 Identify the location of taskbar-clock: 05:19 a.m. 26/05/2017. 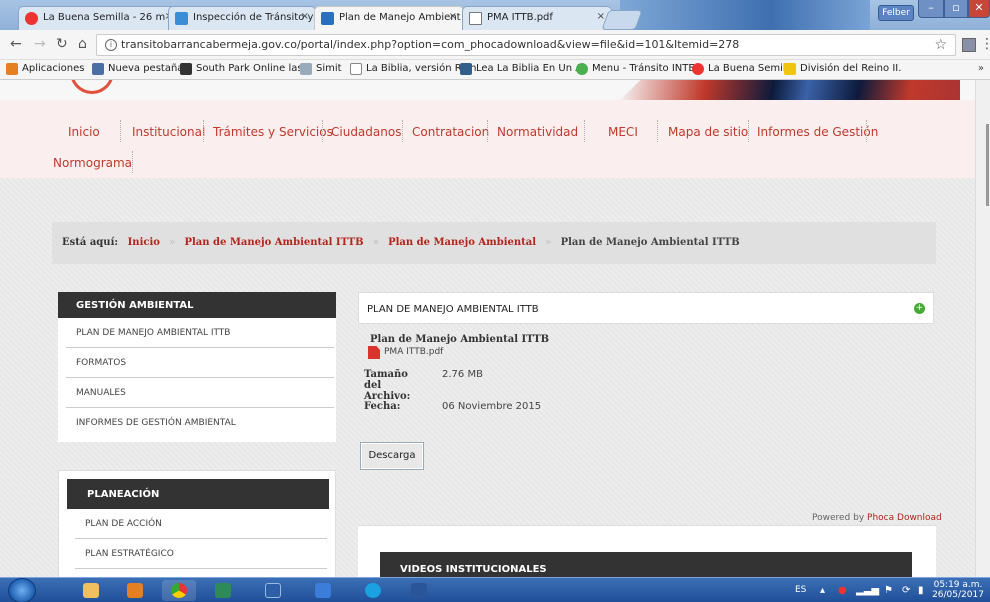
(958, 590).